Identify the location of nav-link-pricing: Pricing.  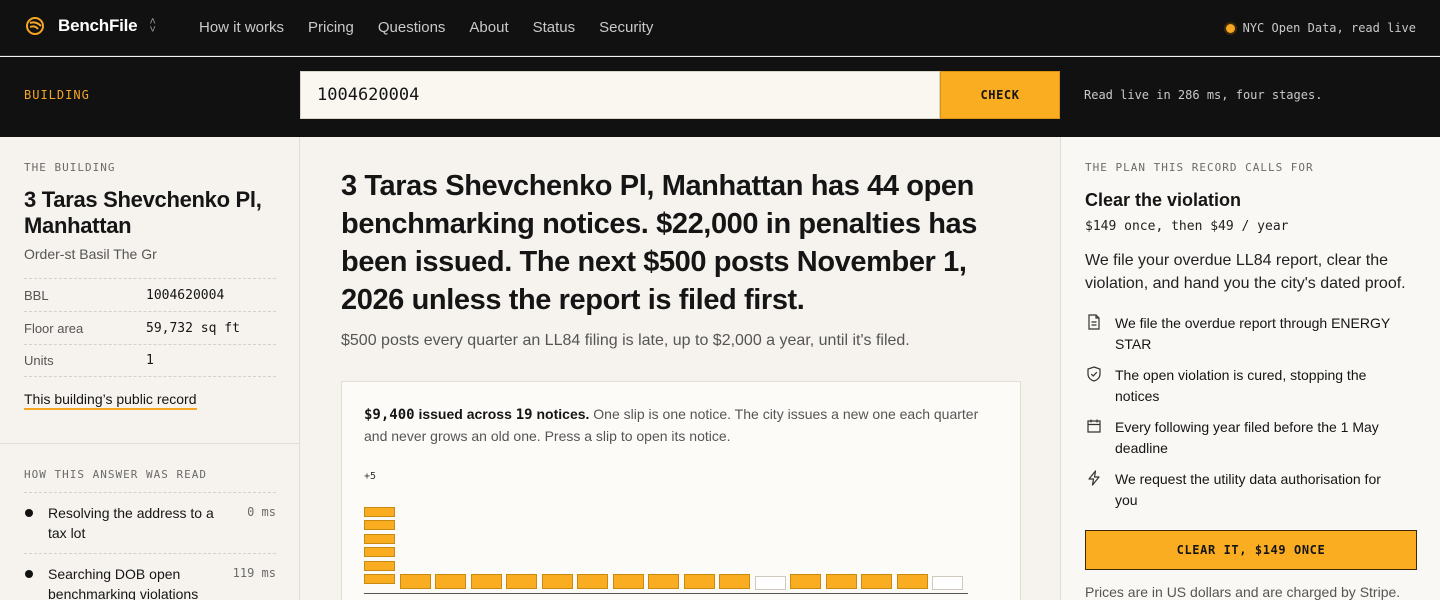
(331, 27).